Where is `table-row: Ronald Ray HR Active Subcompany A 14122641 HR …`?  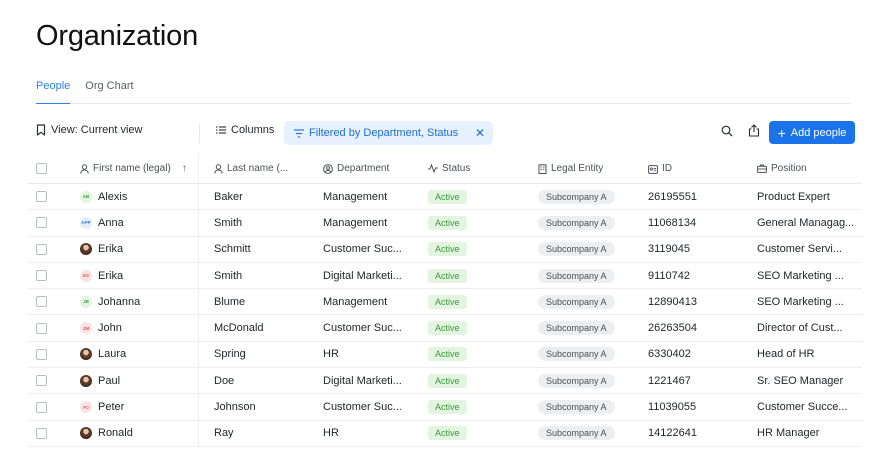
table-row: Ronald Ray HR Active Subcompany A 14122641 HR … is located at coordinates (445, 433).